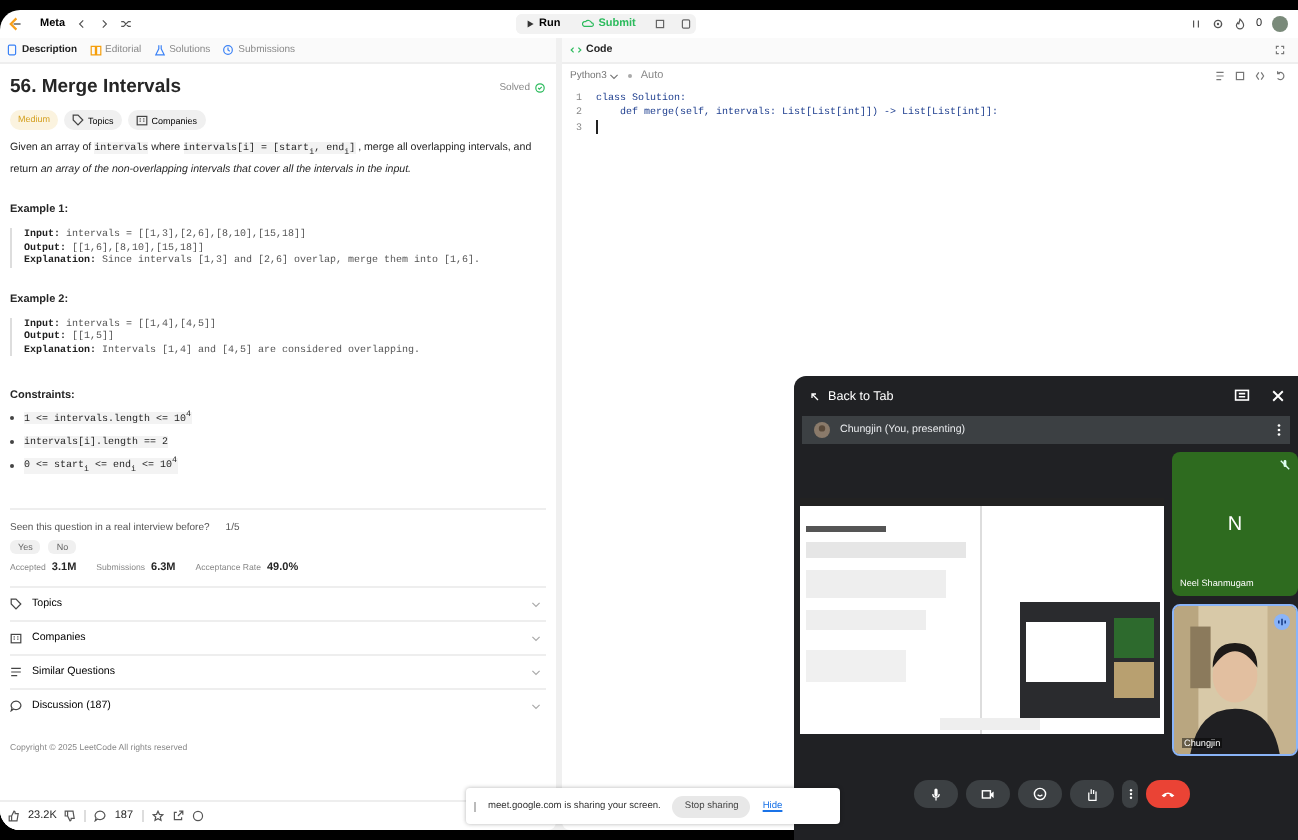  Describe the element at coordinates (103, 24) in the screenshot. I see `chevron-right-icon` at that location.